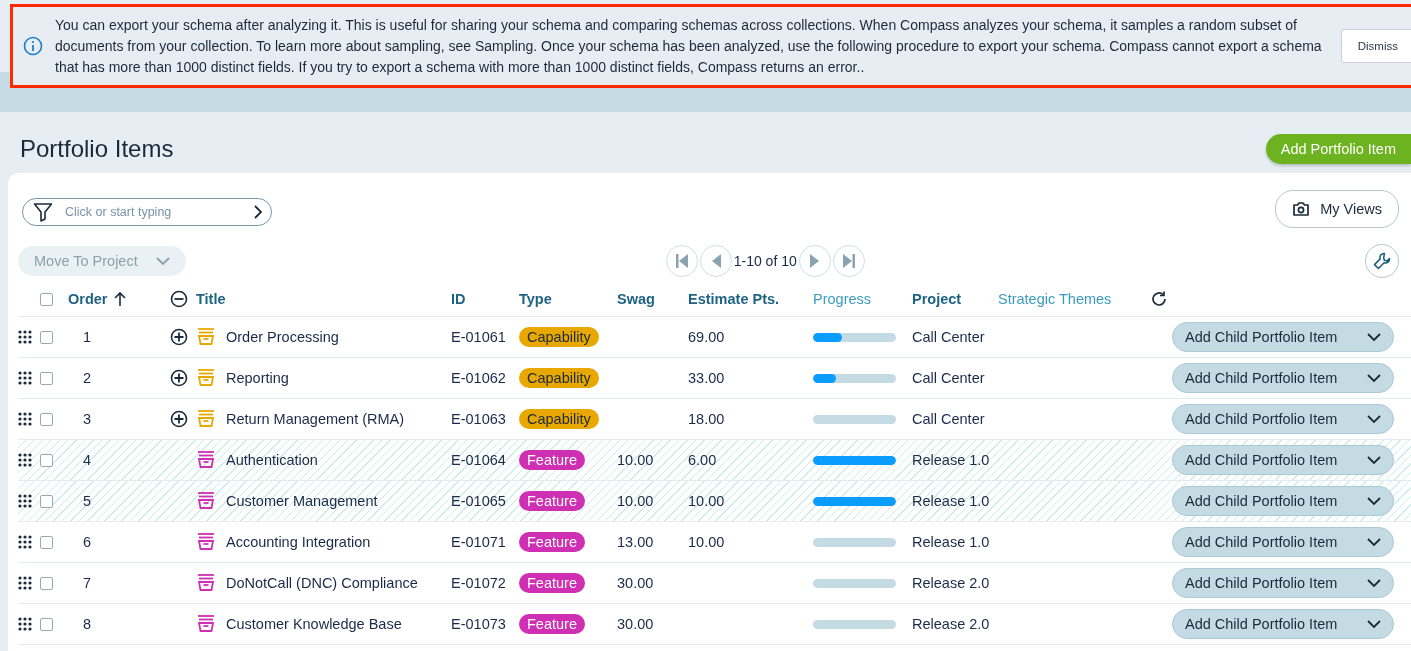 The width and height of the screenshot is (1411, 651). What do you see at coordinates (1159, 299) in the screenshot?
I see `refresh-icon` at bounding box center [1159, 299].